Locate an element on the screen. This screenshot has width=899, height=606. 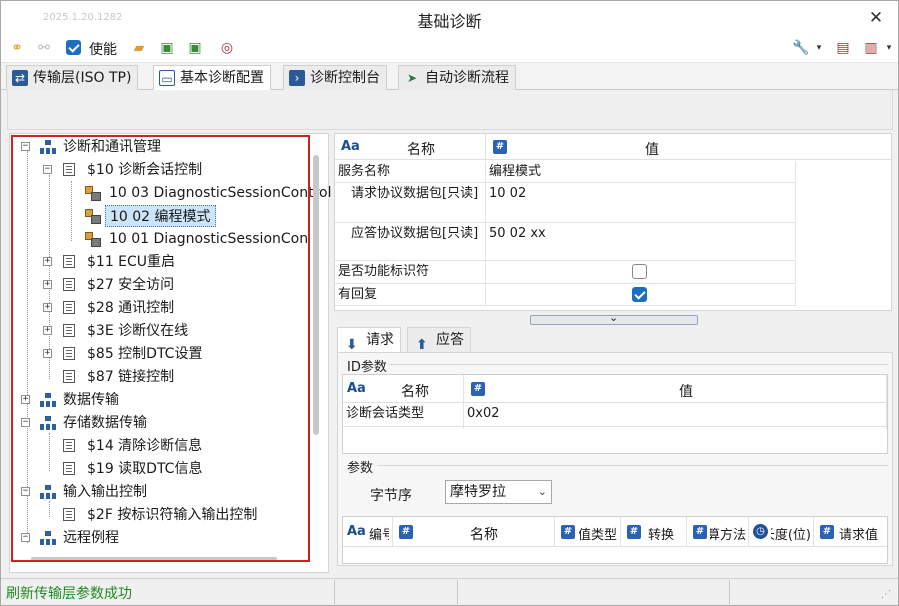
clear-icon: ▤ is located at coordinates (843, 48).